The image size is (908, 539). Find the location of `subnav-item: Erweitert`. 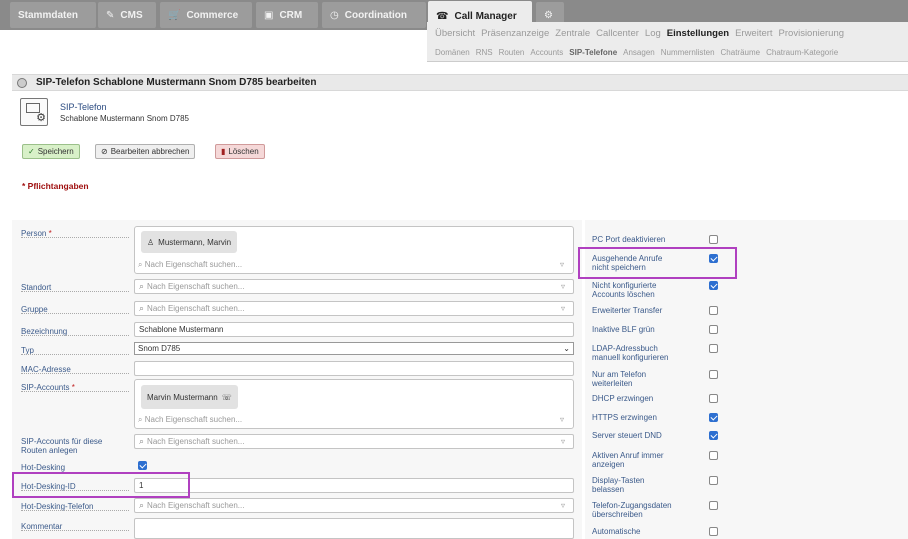

subnav-item: Erweitert is located at coordinates (753, 33).